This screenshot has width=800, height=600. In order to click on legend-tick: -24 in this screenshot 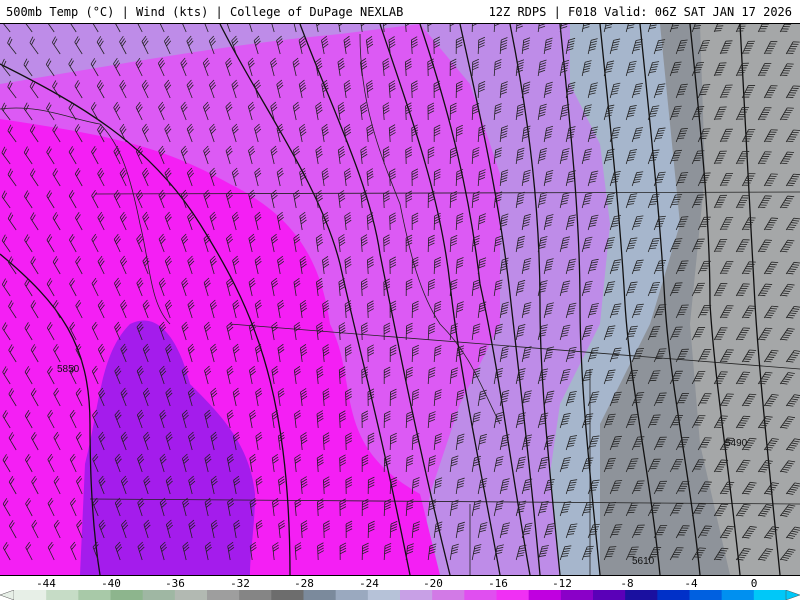, I will do `click(369, 583)`.